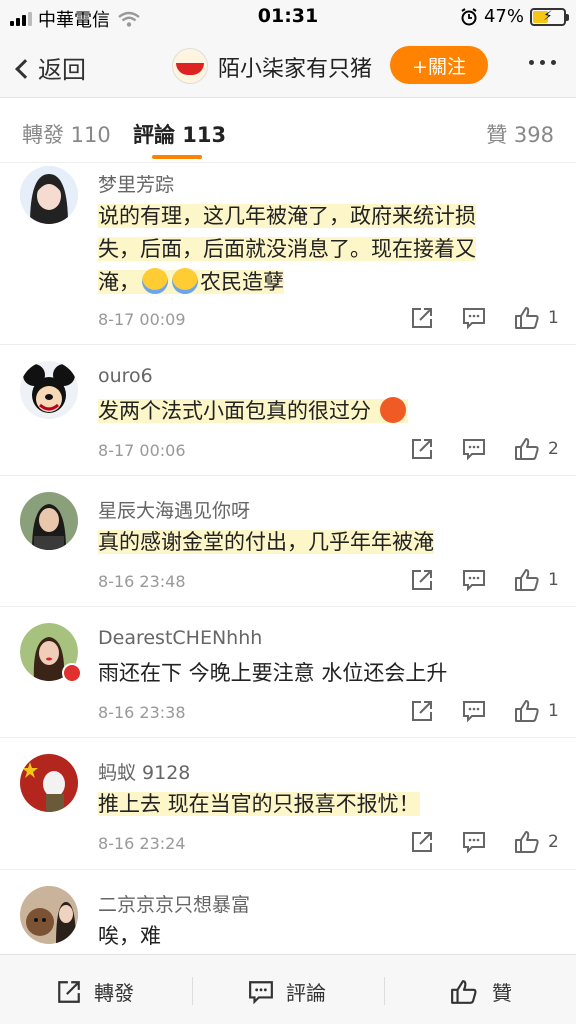 This screenshot has height=1024, width=576. I want to click on more-options-icon, so click(542, 62).